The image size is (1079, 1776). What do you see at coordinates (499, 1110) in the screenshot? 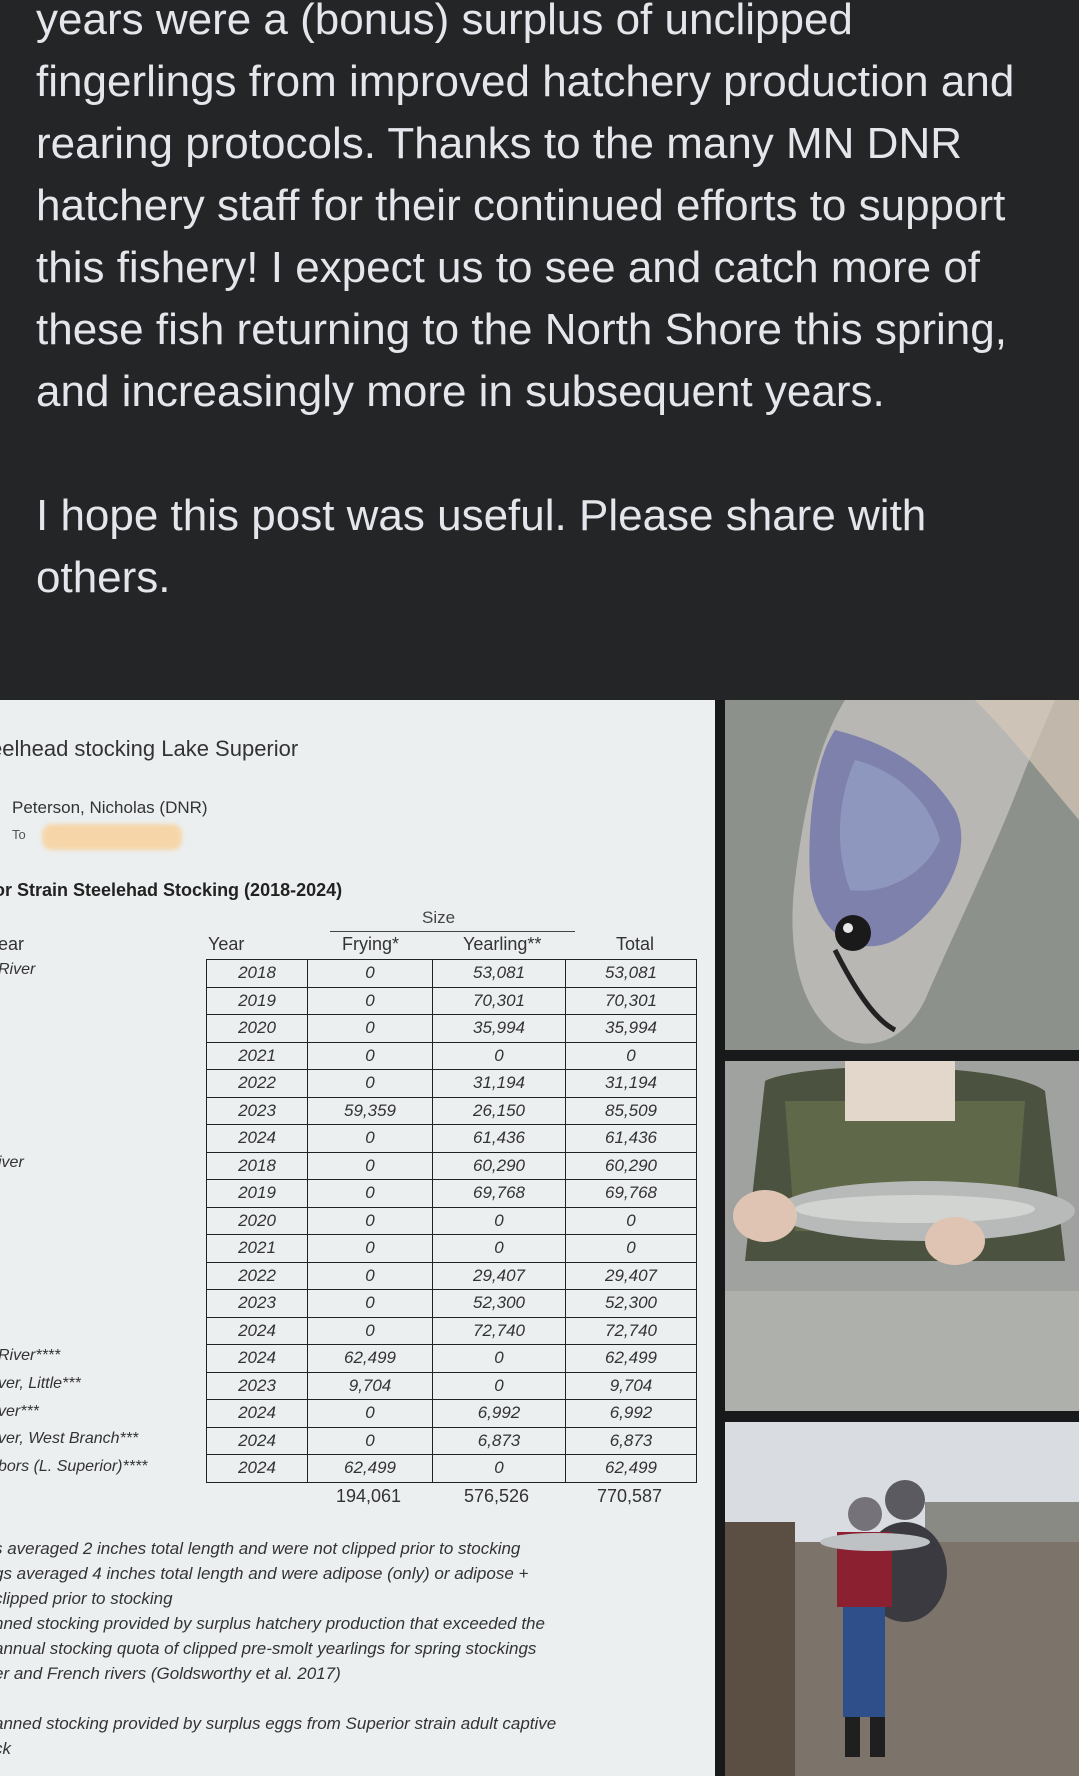
I see `cell-yearling: 26,150` at bounding box center [499, 1110].